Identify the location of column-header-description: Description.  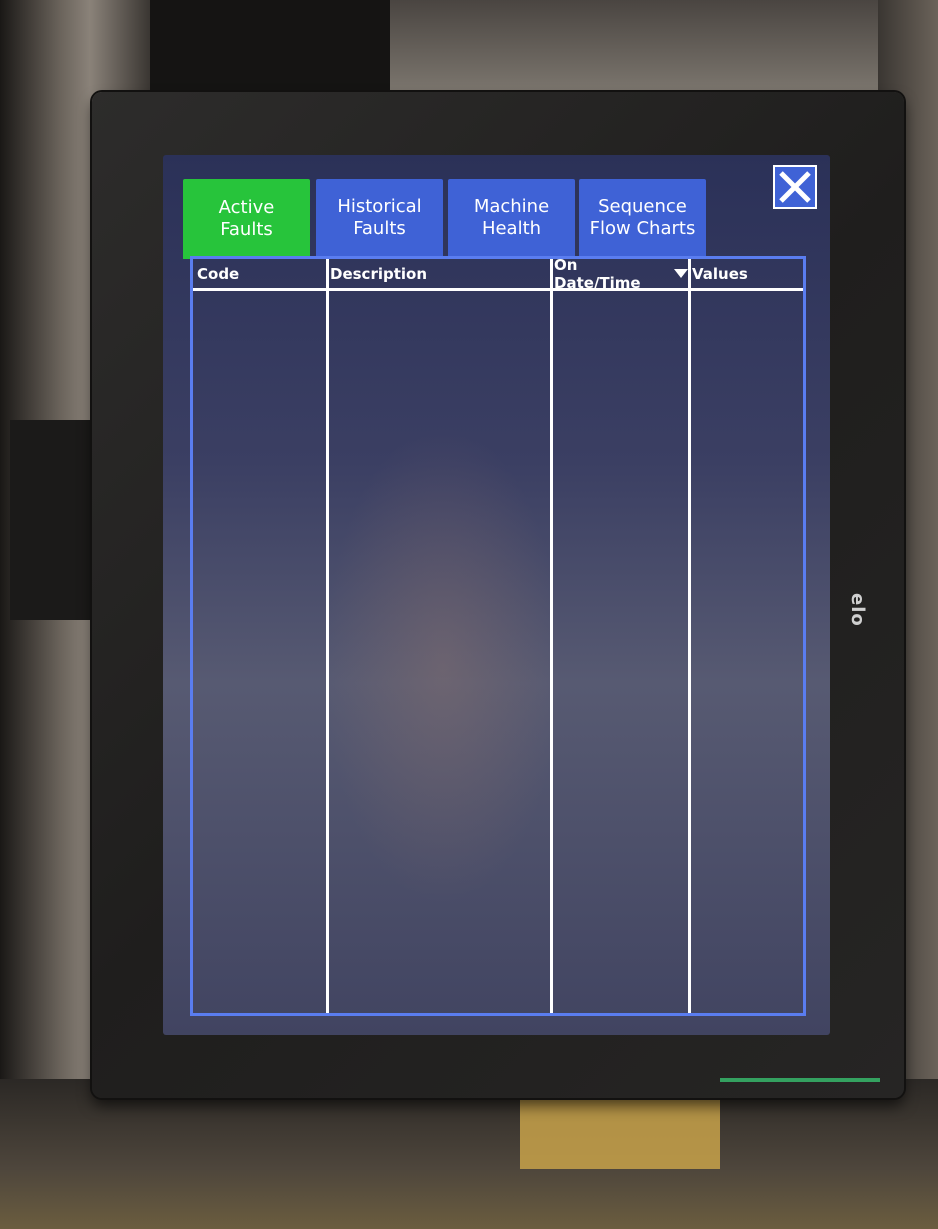
(438, 273).